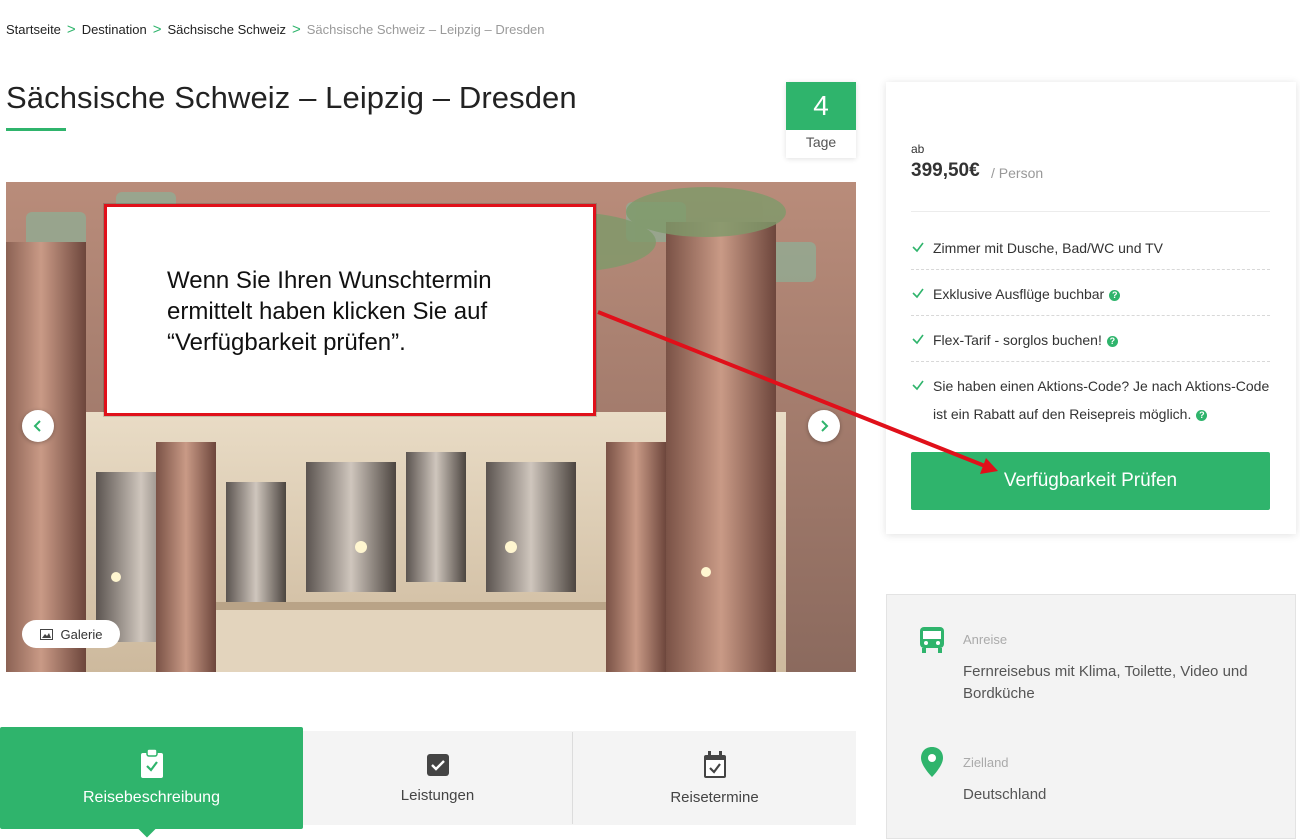 This screenshot has width=1300, height=839. I want to click on feature-item: Zimmer mit Dusche, Bad/WC und TV, so click(1091, 248).